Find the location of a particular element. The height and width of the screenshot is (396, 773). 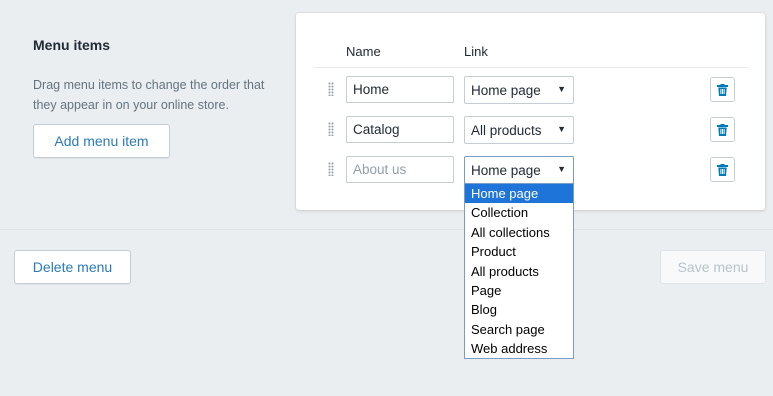

link-select-value: All products is located at coordinates (506, 130).